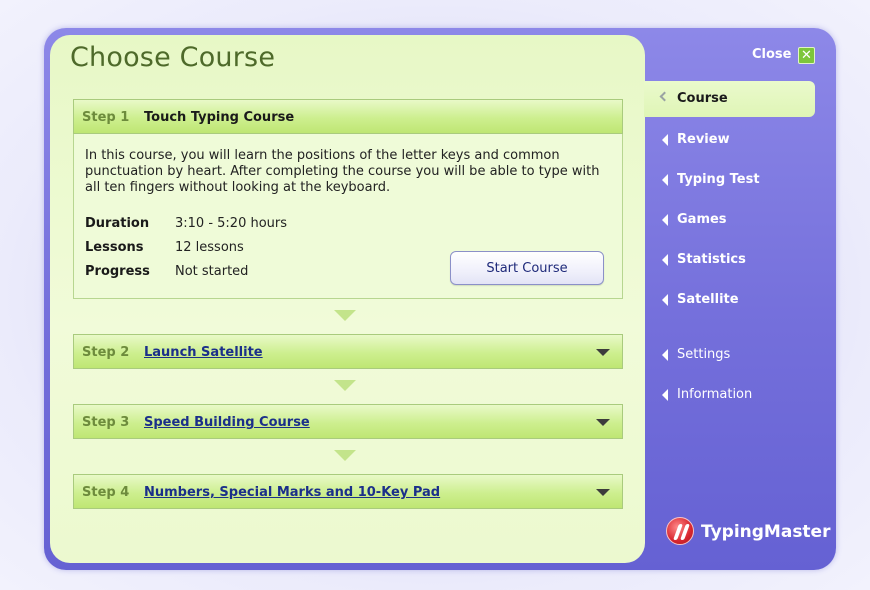 Image resolution: width=870 pixels, height=590 pixels. I want to click on progress-label: Progress, so click(117, 271).